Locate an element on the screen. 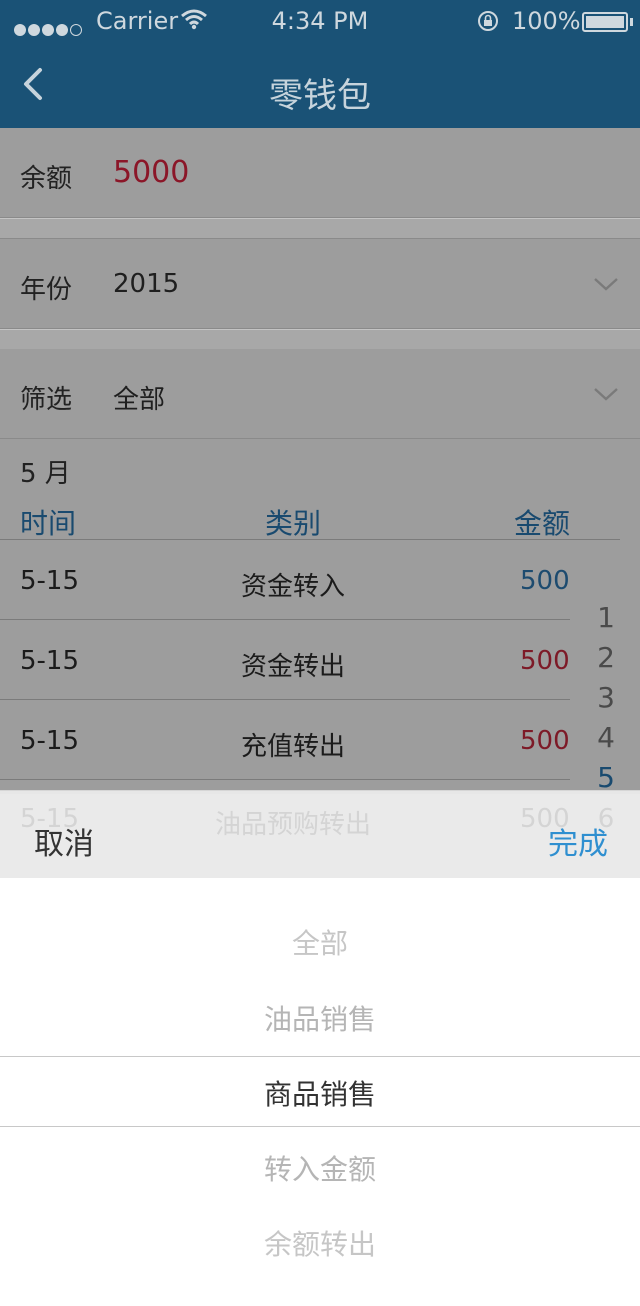 The width and height of the screenshot is (640, 1306). picker-option-selected: 商品销售 is located at coordinates (320, 1093).